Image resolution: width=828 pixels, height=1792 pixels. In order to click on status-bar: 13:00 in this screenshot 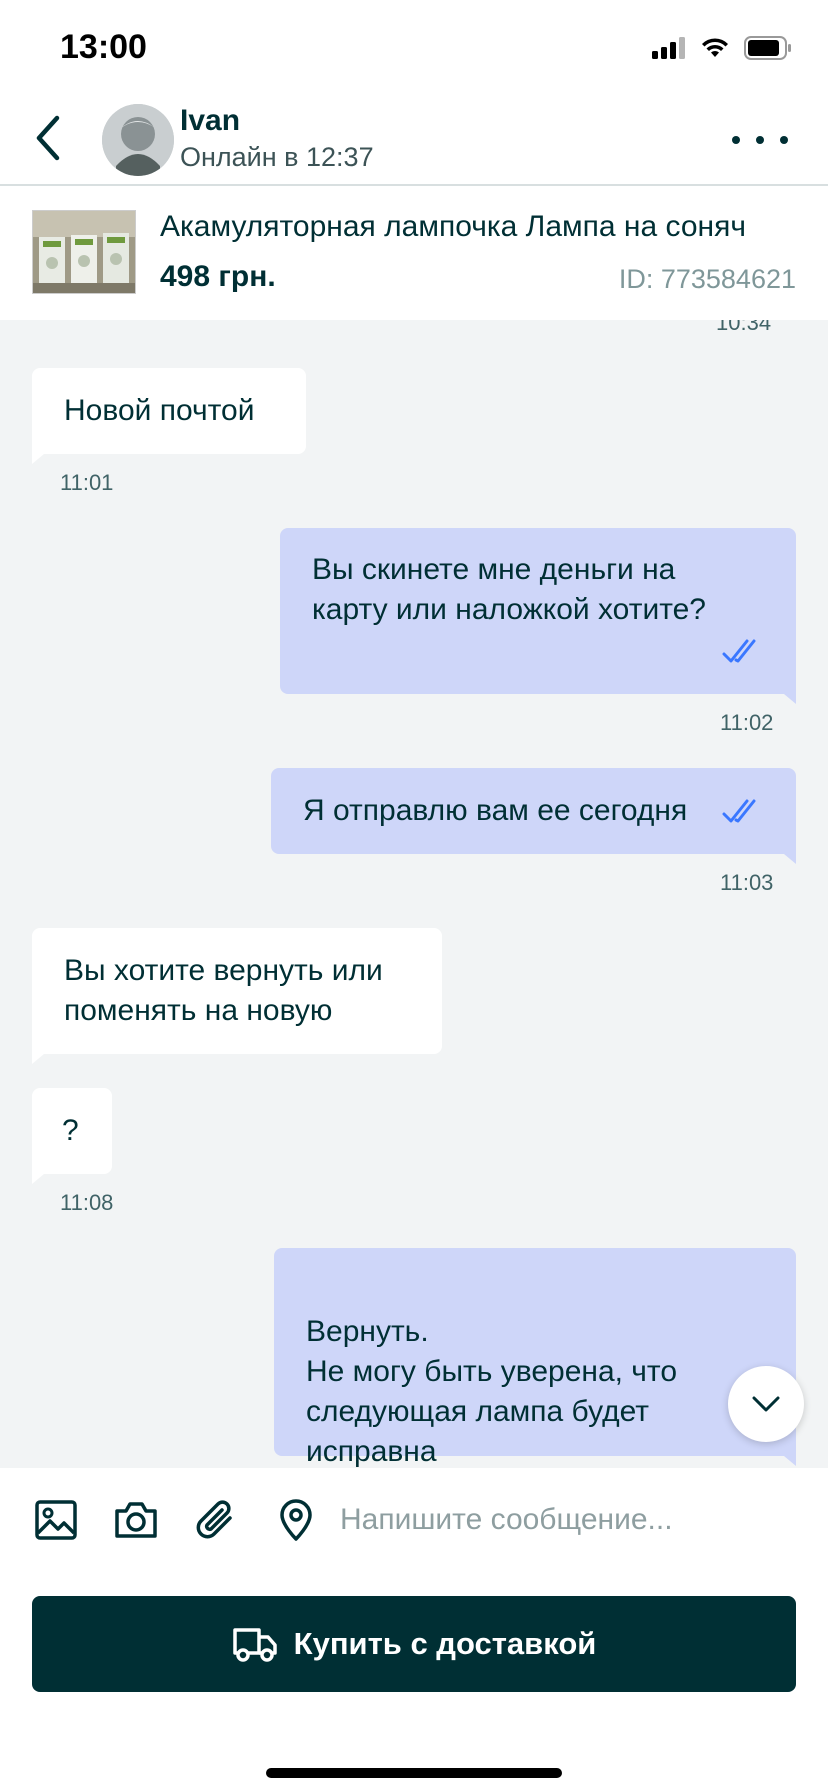, I will do `click(414, 50)`.